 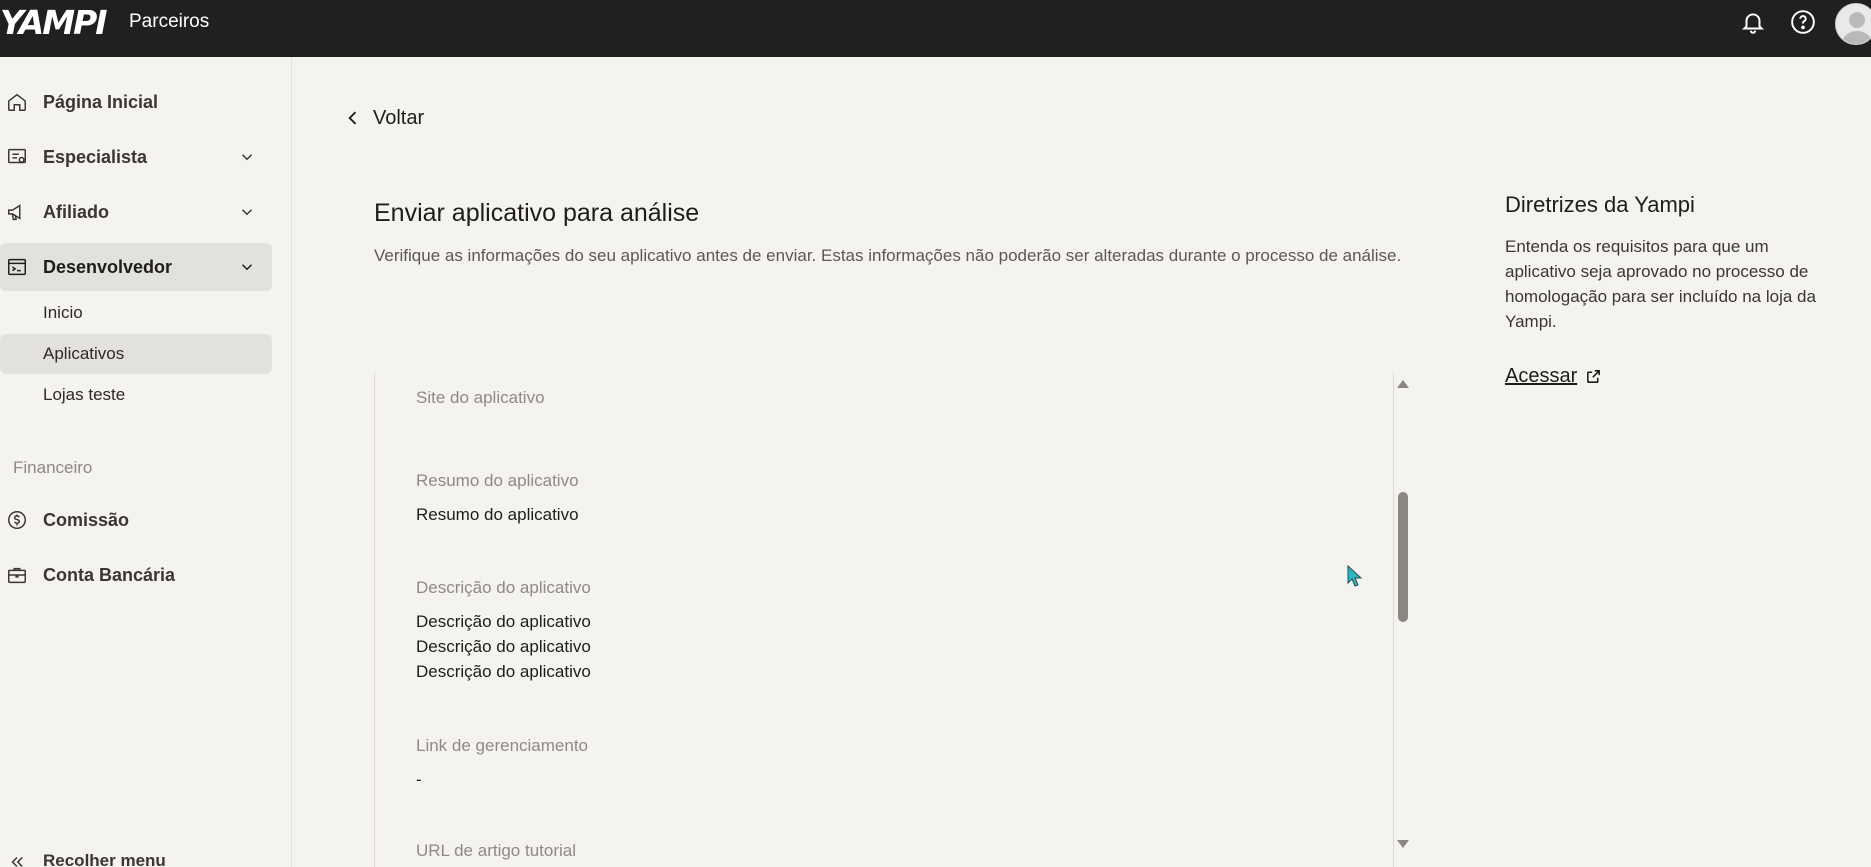 I want to click on sidebar-item-label: Conta Bancária, so click(x=109, y=574).